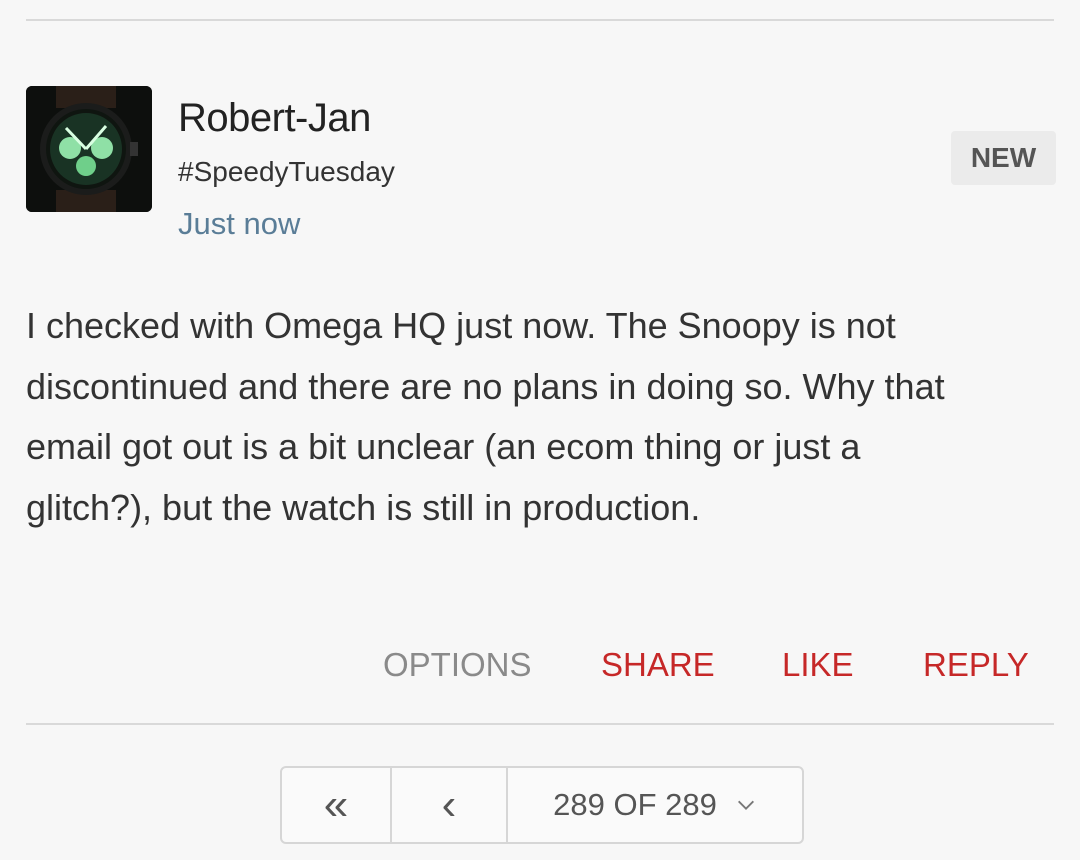 This screenshot has width=1080, height=860. Describe the element at coordinates (457, 668) in the screenshot. I see `options-button: OPTIONS` at that location.